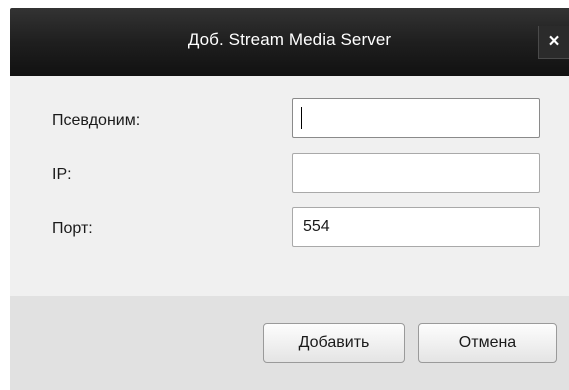 The image size is (569, 390). I want to click on dialog-title: Доб. Stream Media Server, so click(289, 39).